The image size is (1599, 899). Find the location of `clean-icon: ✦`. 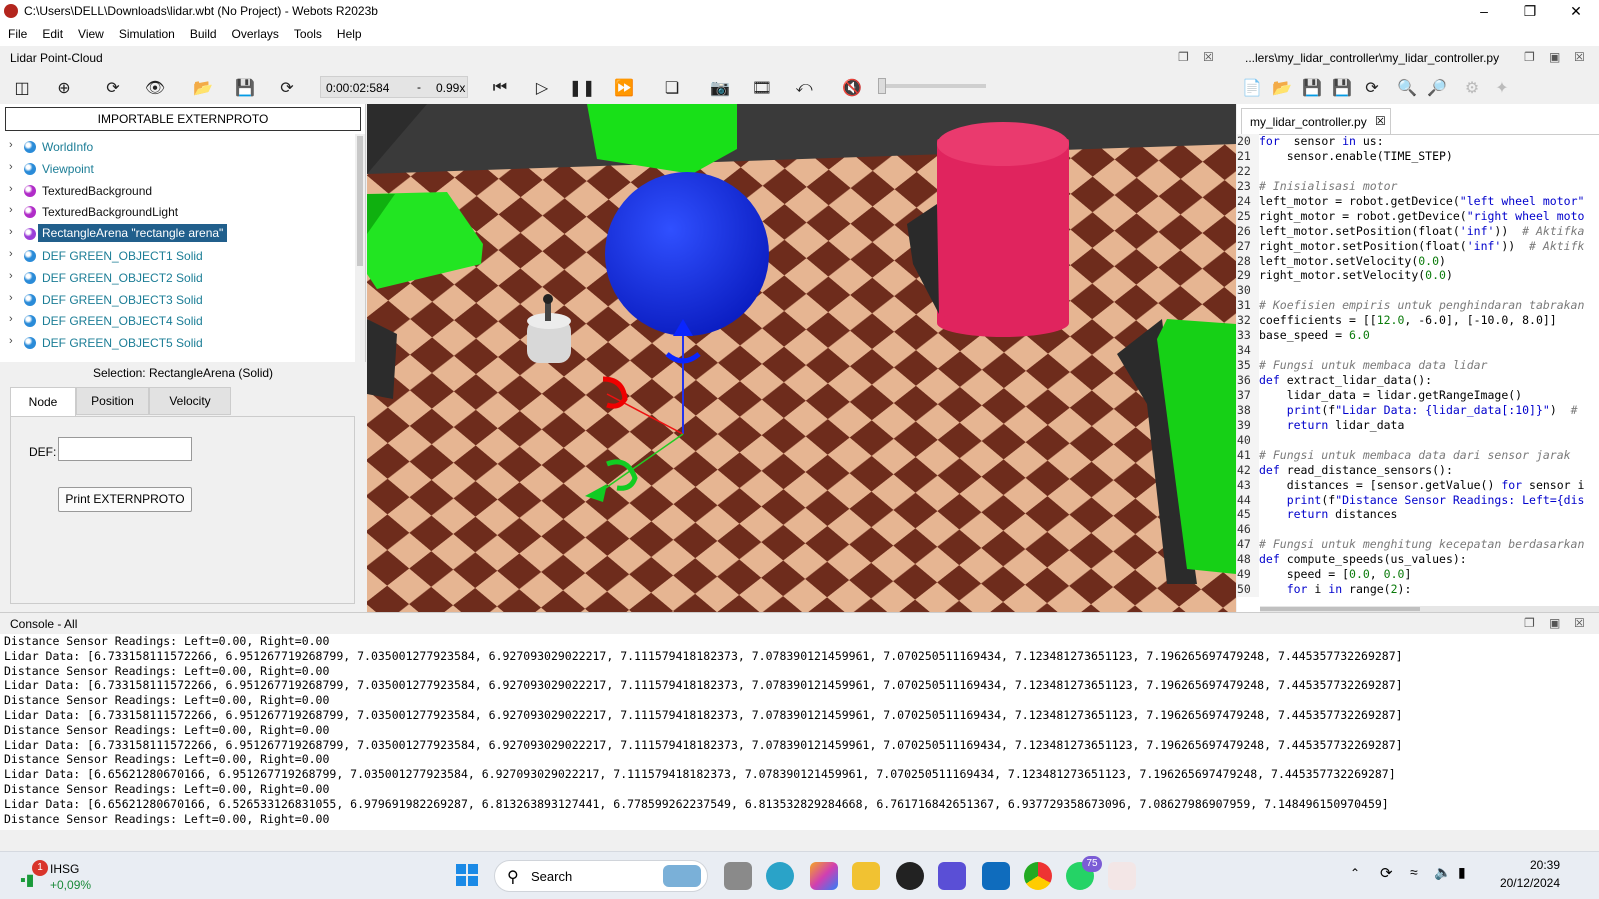

clean-icon: ✦ is located at coordinates (1502, 88).